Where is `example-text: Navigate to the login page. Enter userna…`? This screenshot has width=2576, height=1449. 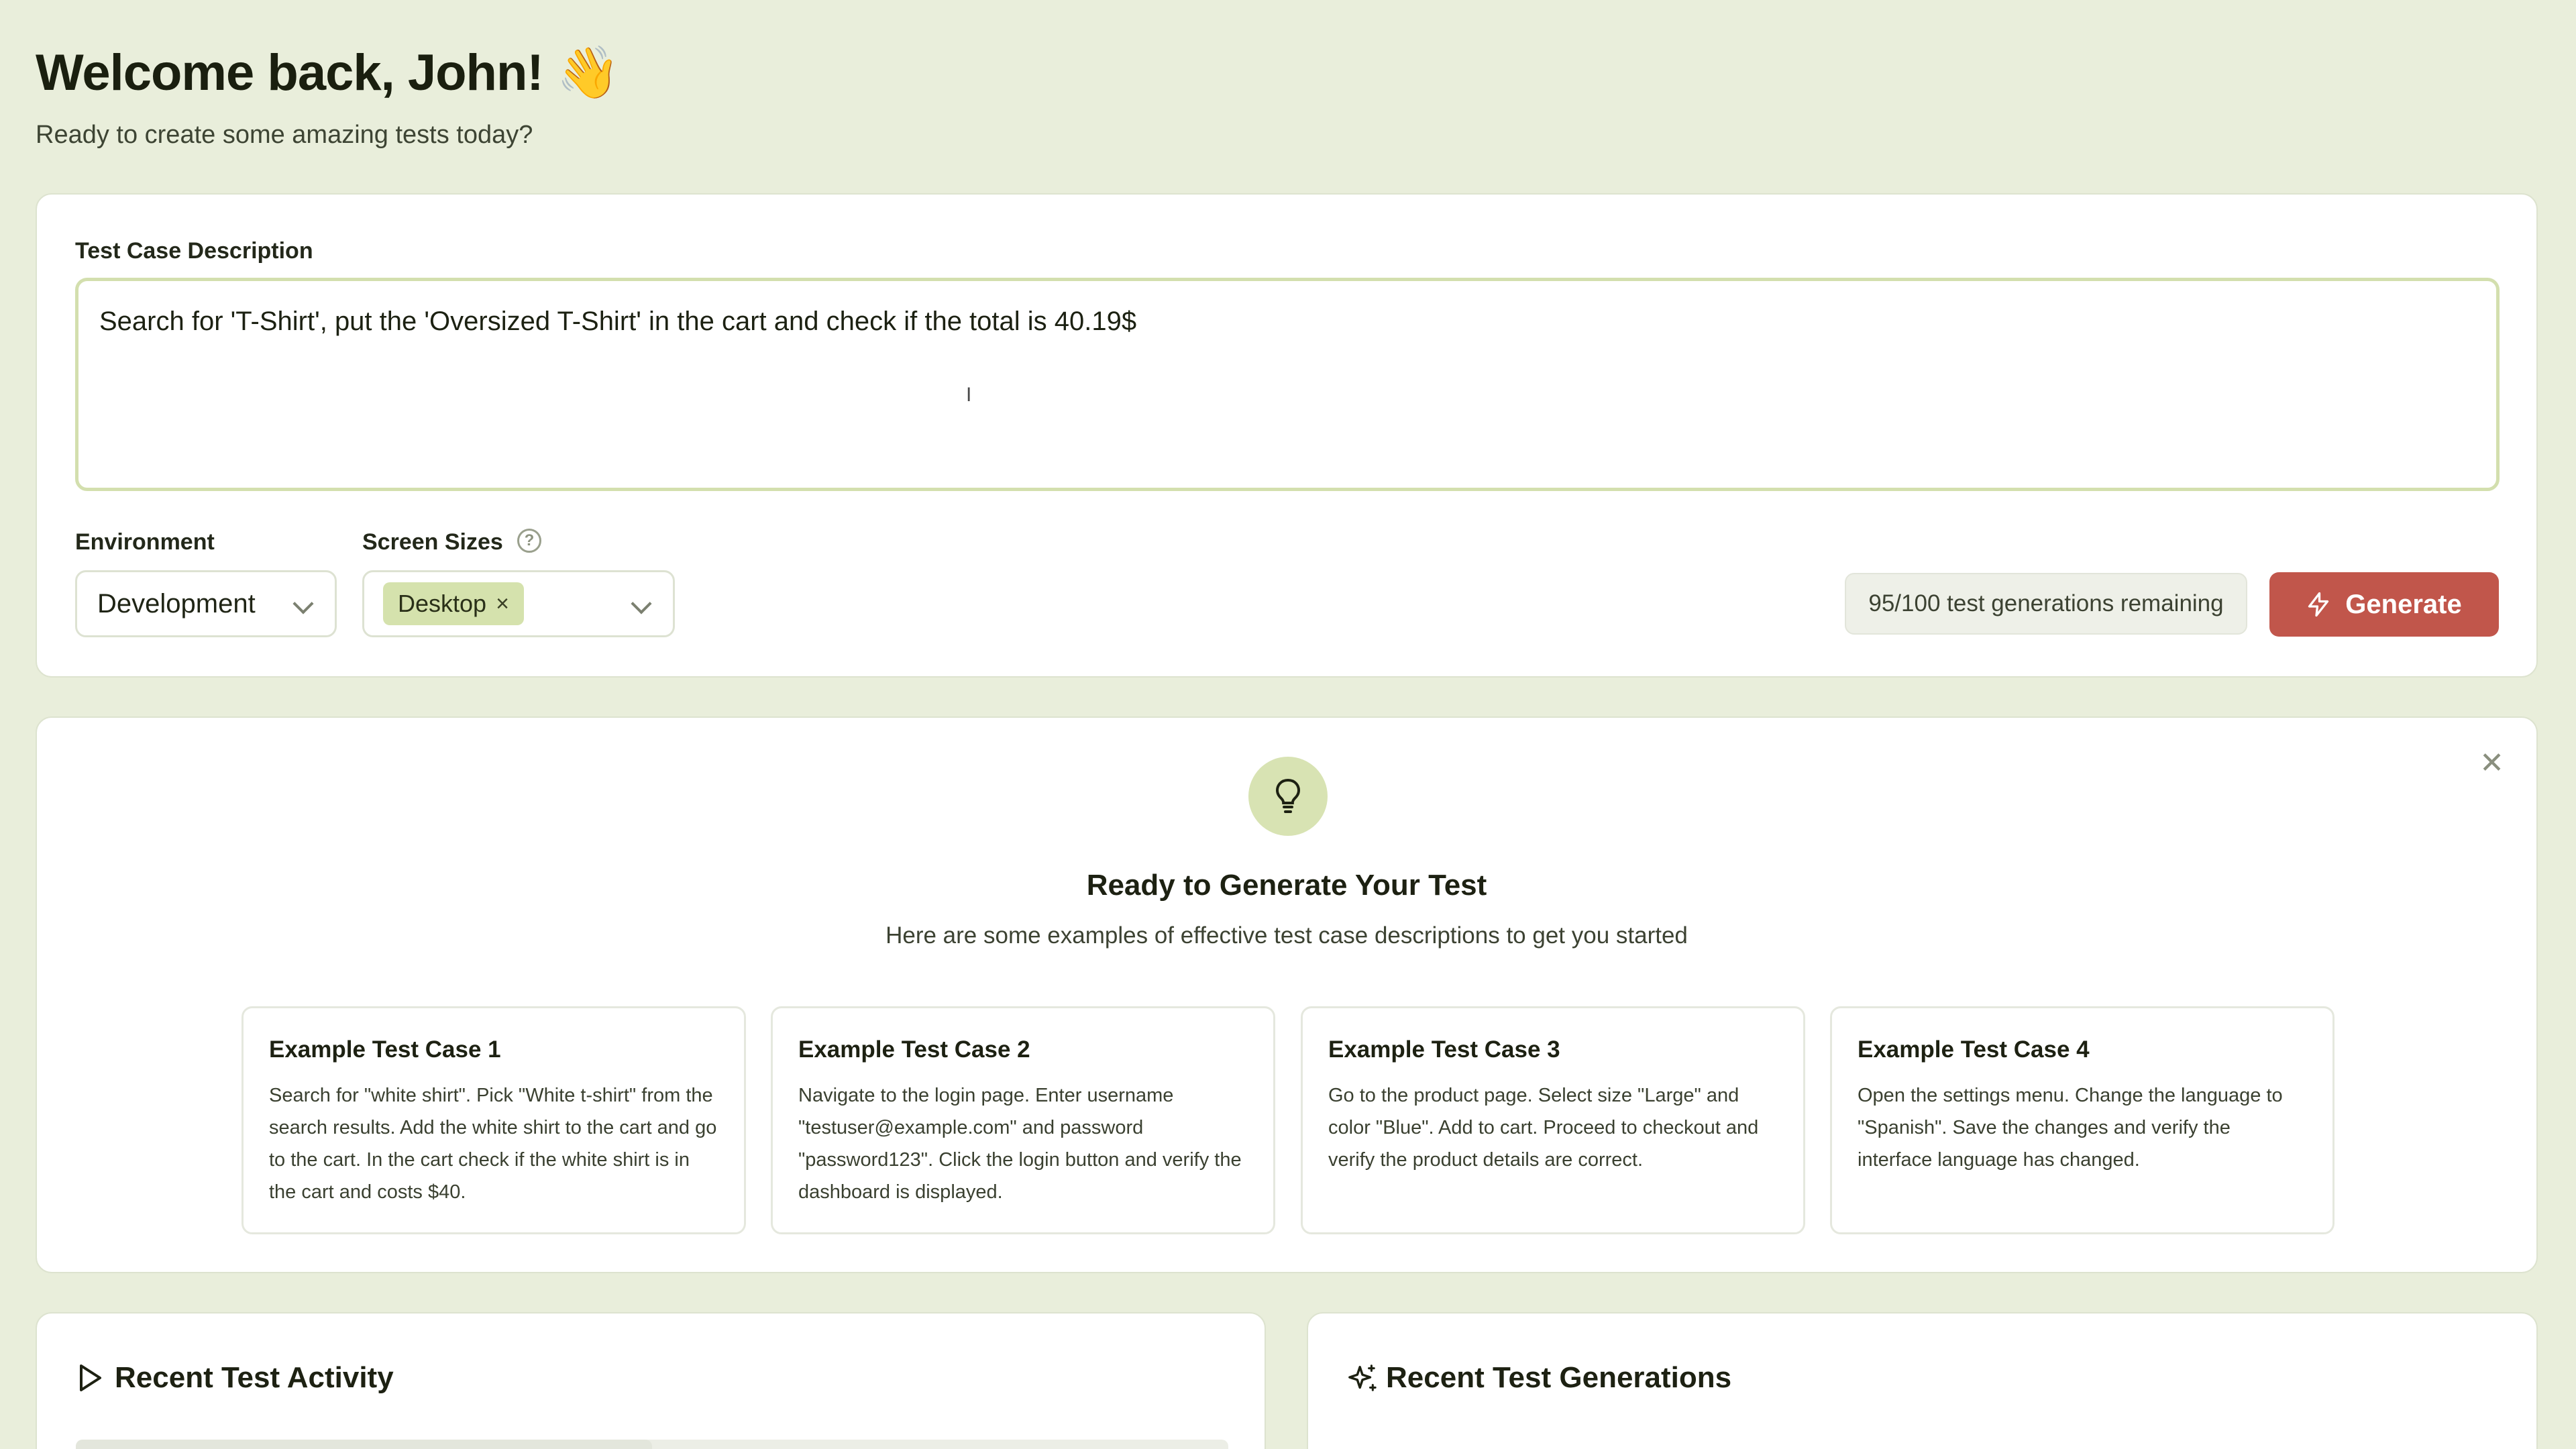
example-text: Navigate to the login page. Enter userna… is located at coordinates (1020, 1144).